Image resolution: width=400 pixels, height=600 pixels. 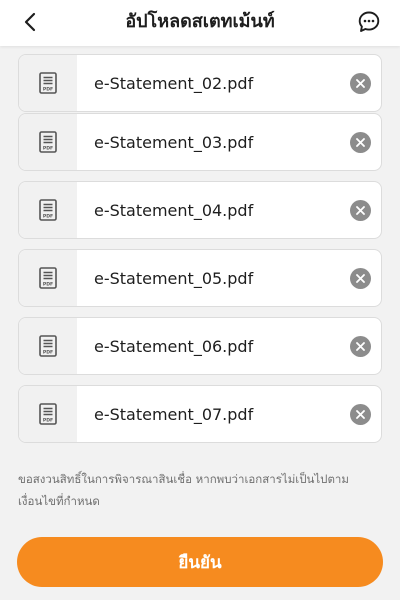 I want to click on file-item: PDF e-Statement_06.pdf, so click(x=200, y=346).